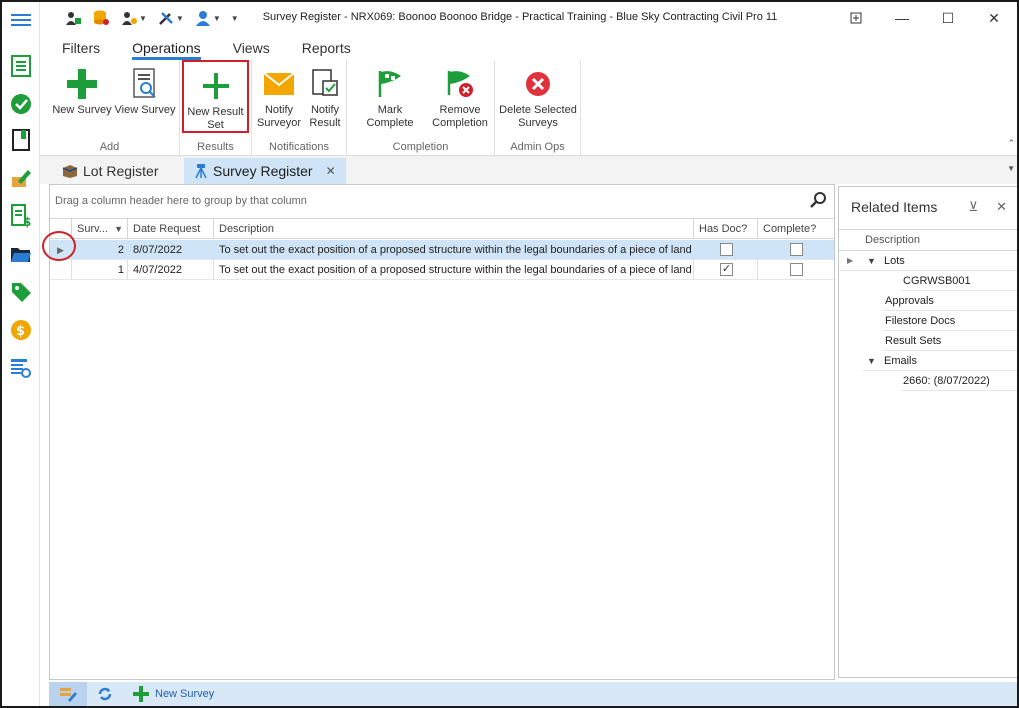  I want to click on pin-panel-icon: ⊻, so click(974, 207).